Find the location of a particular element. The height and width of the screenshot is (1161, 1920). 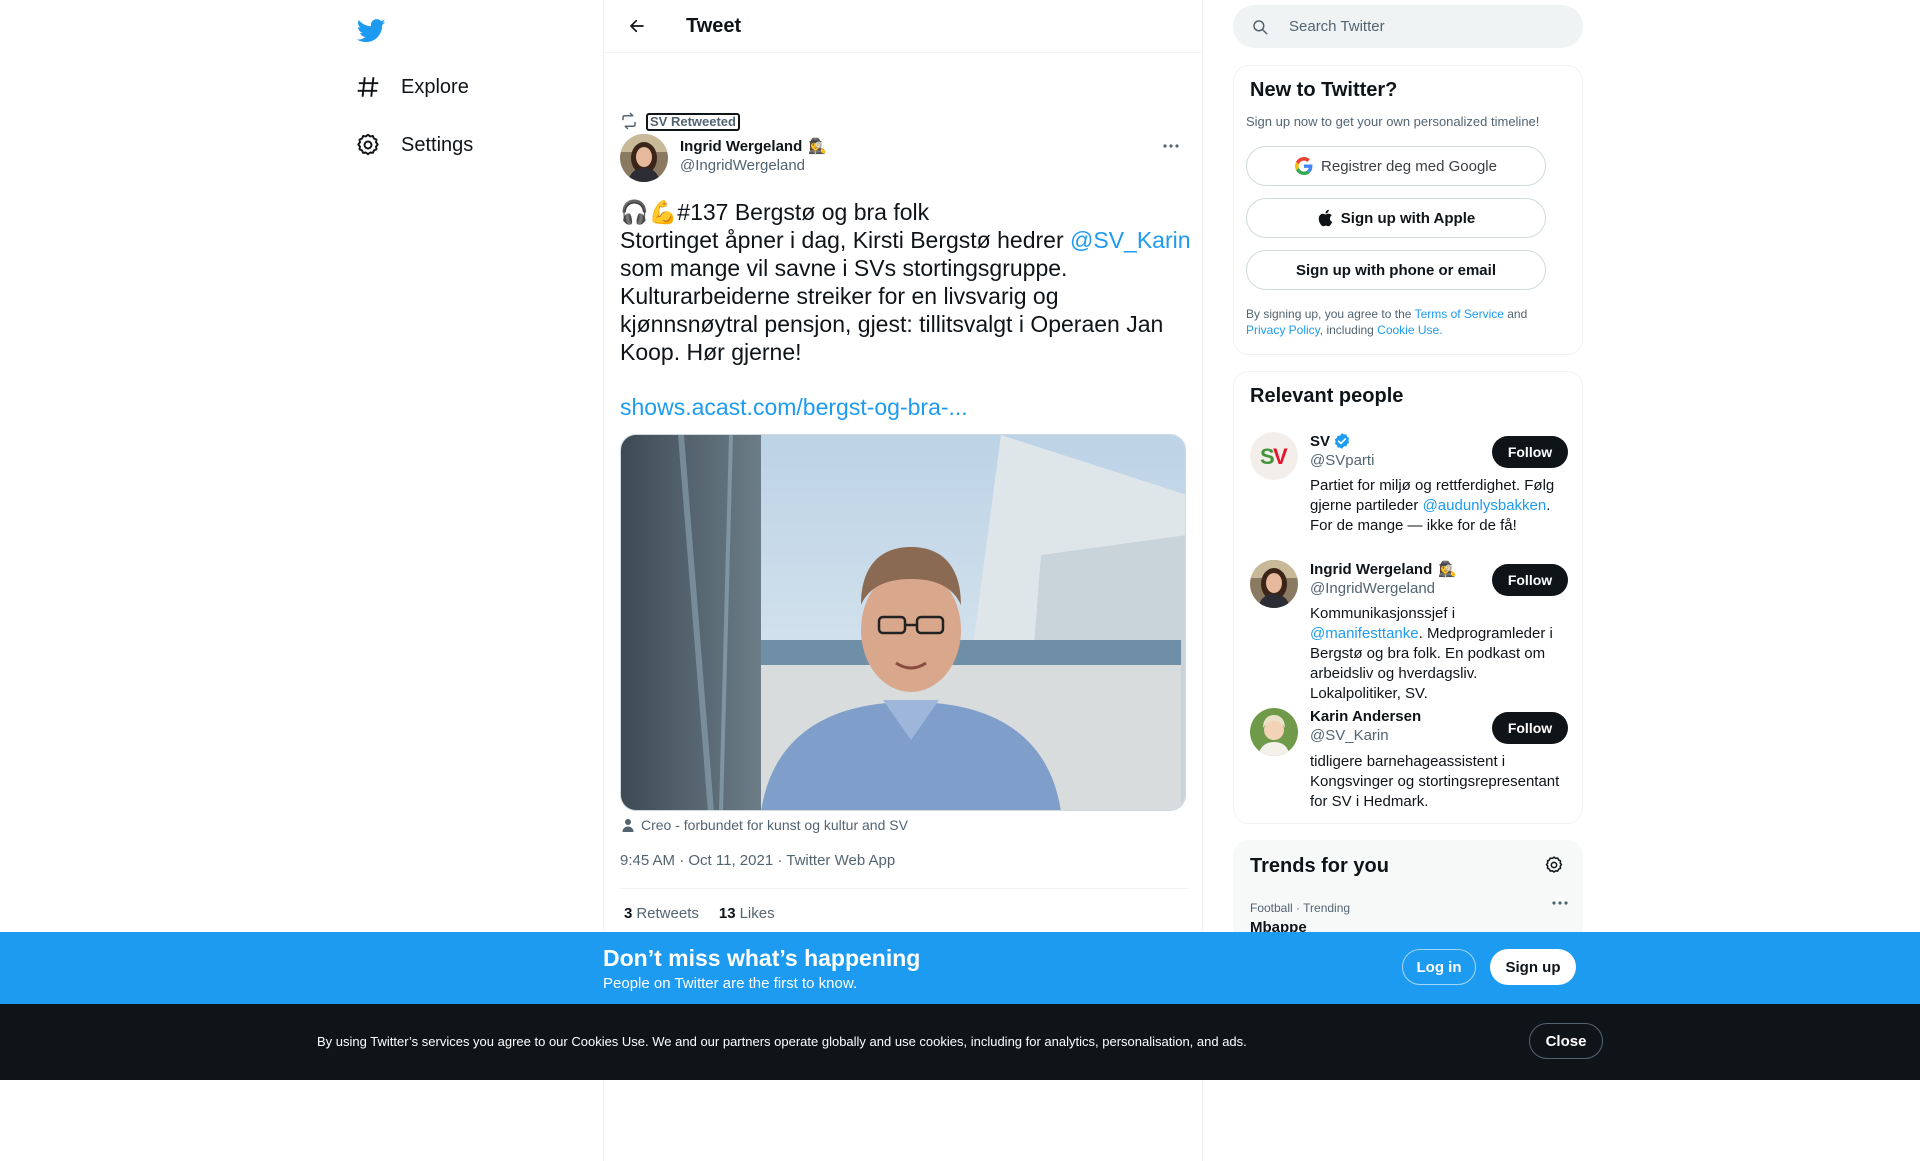

person-emoji: 🕵️‍♀️ is located at coordinates (1447, 569).